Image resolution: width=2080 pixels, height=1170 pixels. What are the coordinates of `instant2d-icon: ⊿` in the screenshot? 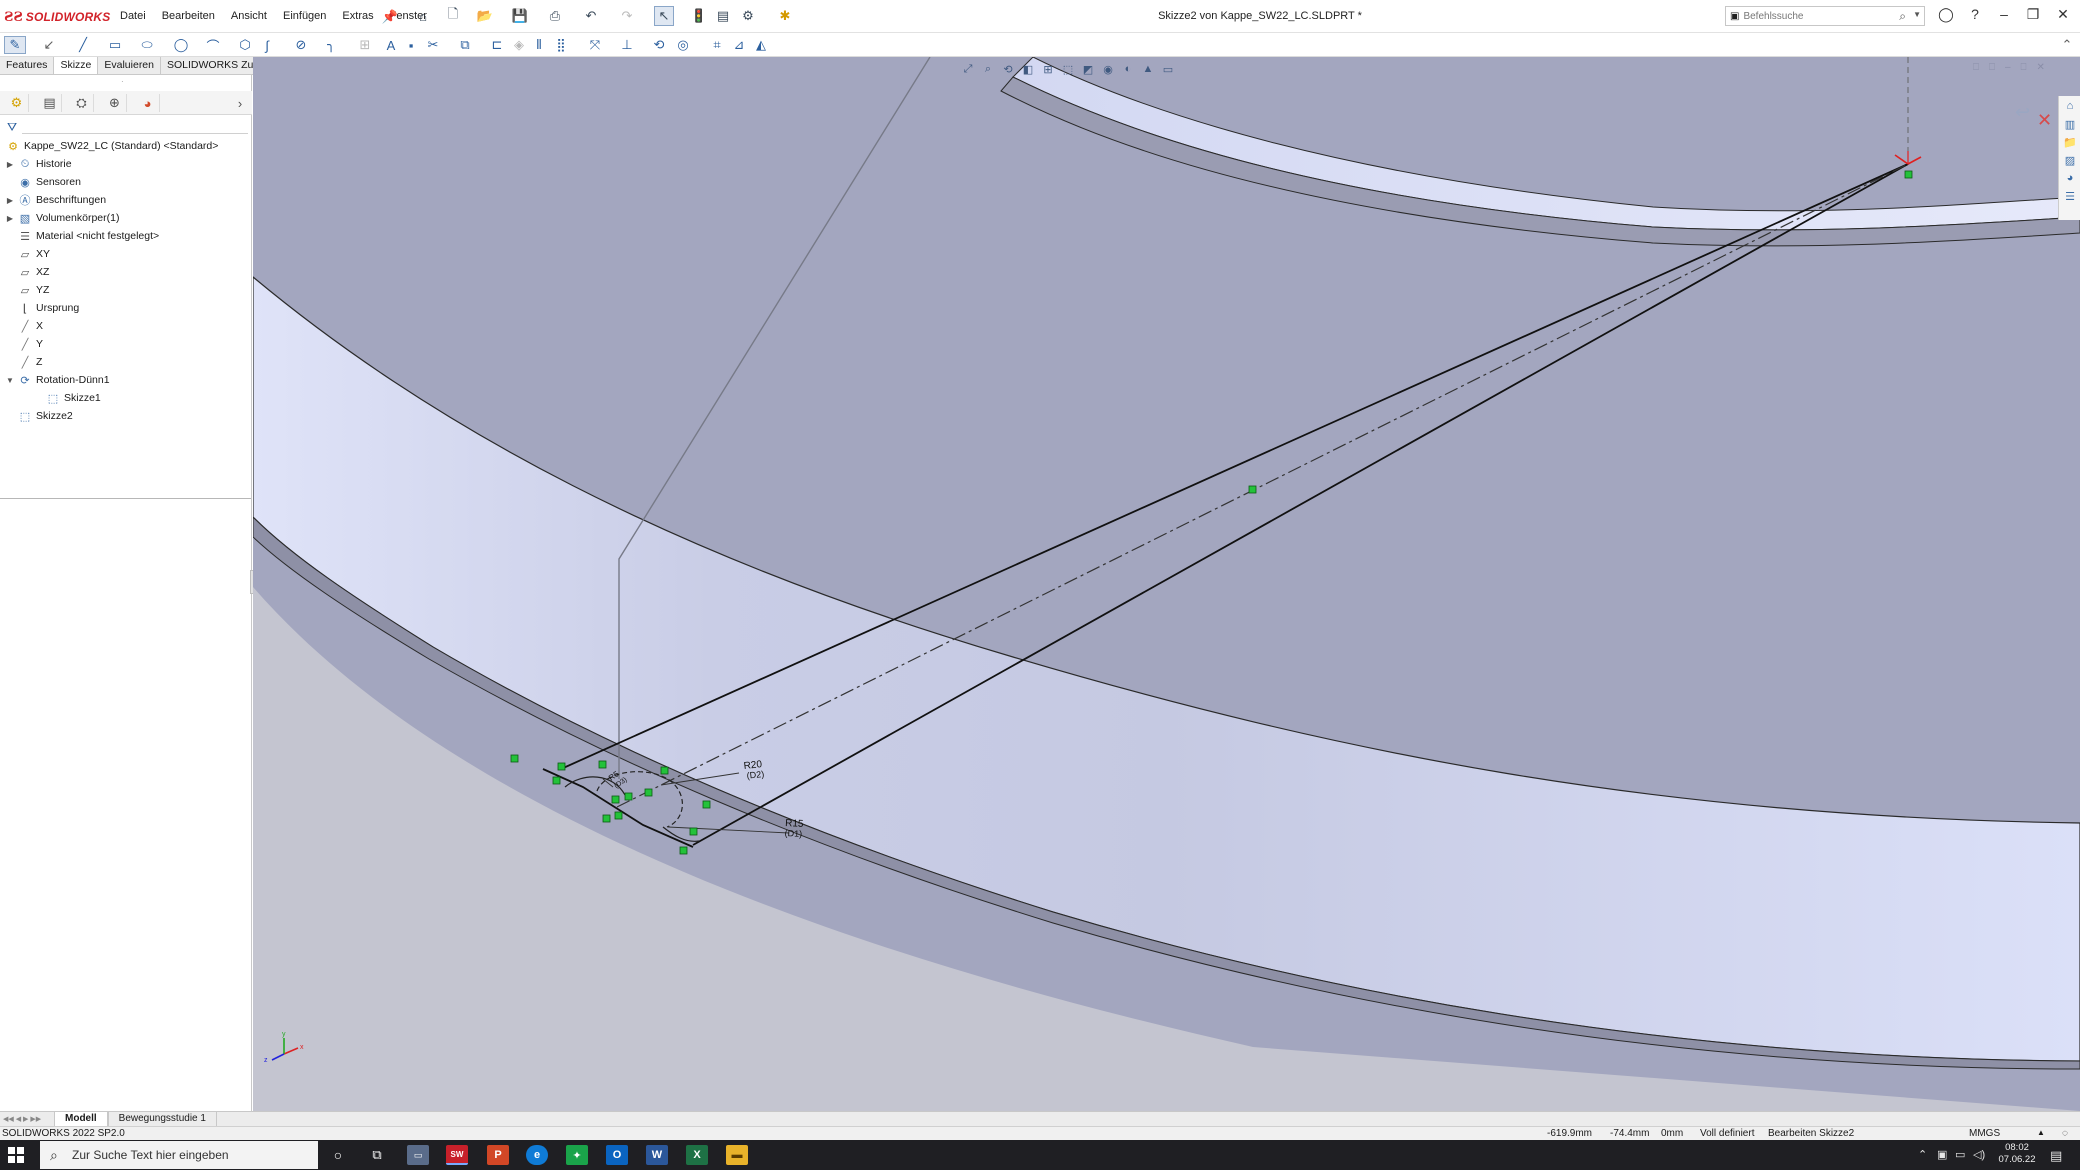 It's located at (739, 45).